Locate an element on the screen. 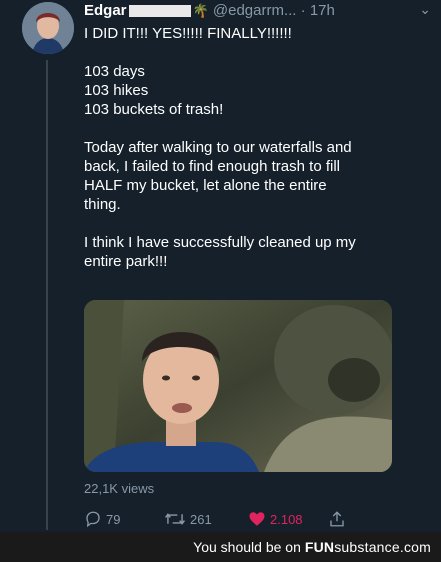 This screenshot has height=562, width=441. avatar-photo is located at coordinates (48, 28).